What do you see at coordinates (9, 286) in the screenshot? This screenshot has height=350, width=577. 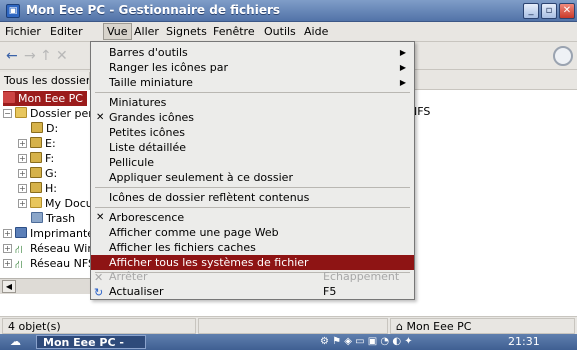 I see `scroll-left-icon: ◀` at bounding box center [9, 286].